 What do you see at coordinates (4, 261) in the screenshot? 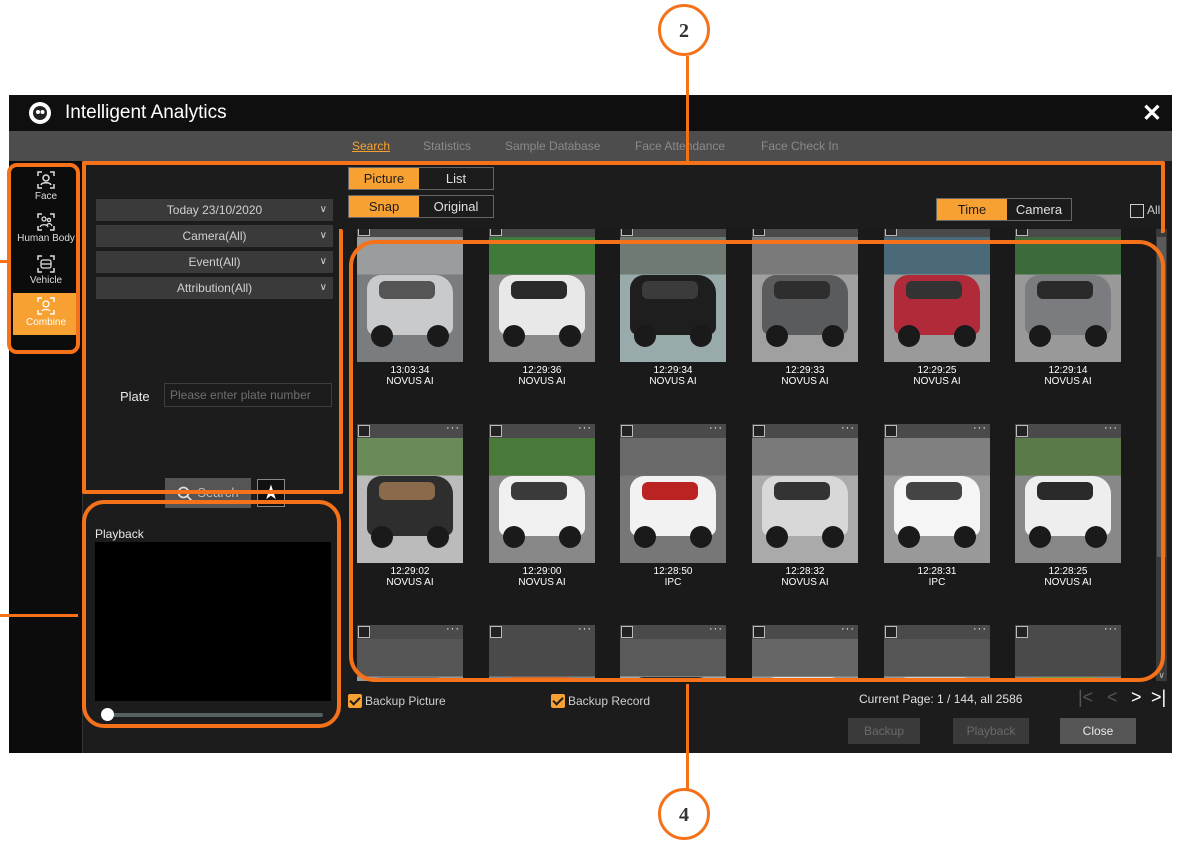
I see `annotation-line-left-top` at bounding box center [4, 261].